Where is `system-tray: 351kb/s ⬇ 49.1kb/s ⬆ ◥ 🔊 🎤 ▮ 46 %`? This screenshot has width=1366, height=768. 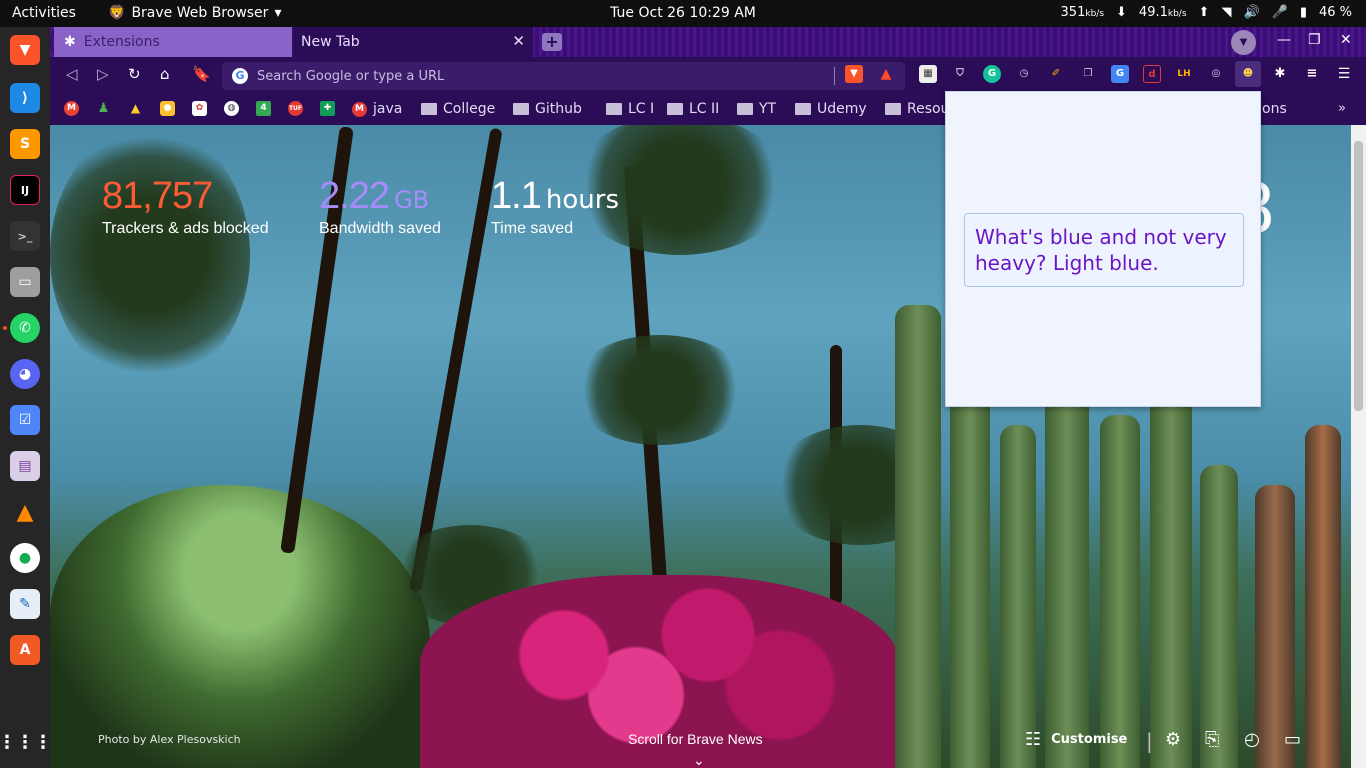
system-tray: 351kb/s ⬇ 49.1kb/s ⬆ ◥ 🔊 🎤 ▮ 46 % is located at coordinates (1206, 12).